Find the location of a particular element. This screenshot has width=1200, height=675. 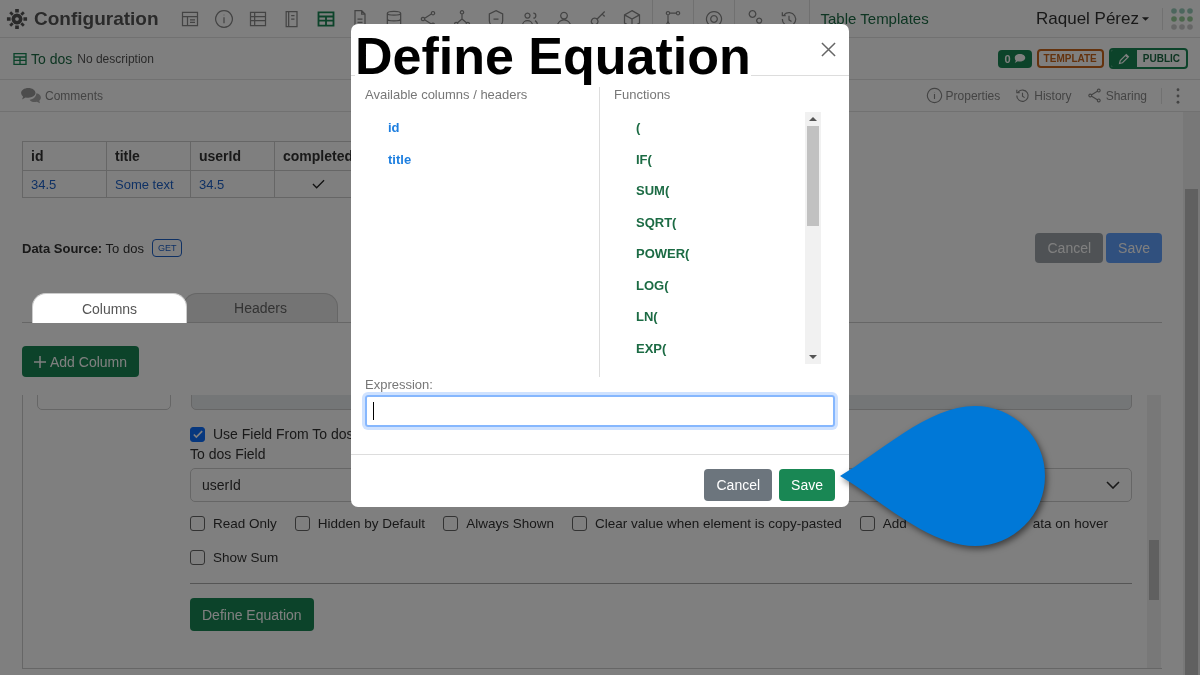

caret-icon is located at coordinates (1145, 18).